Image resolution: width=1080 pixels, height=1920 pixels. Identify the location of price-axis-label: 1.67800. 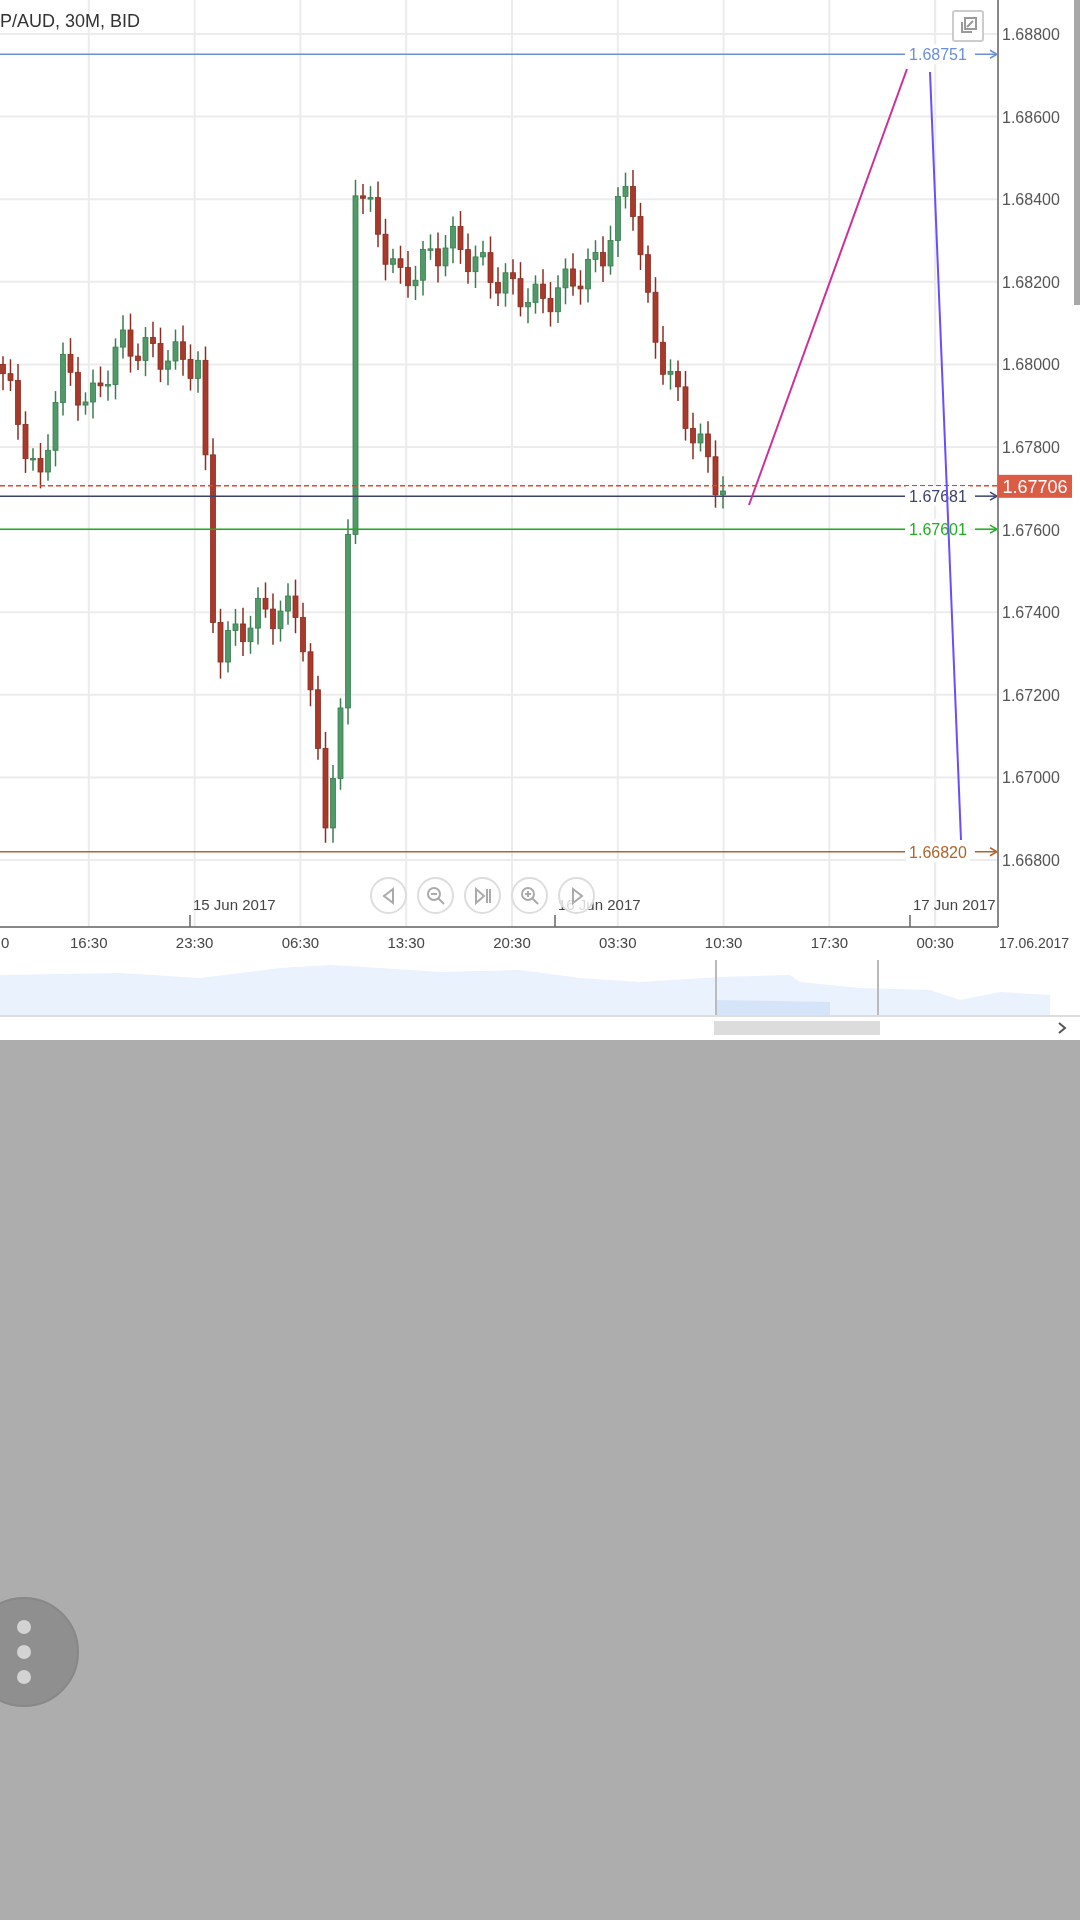
(1031, 447).